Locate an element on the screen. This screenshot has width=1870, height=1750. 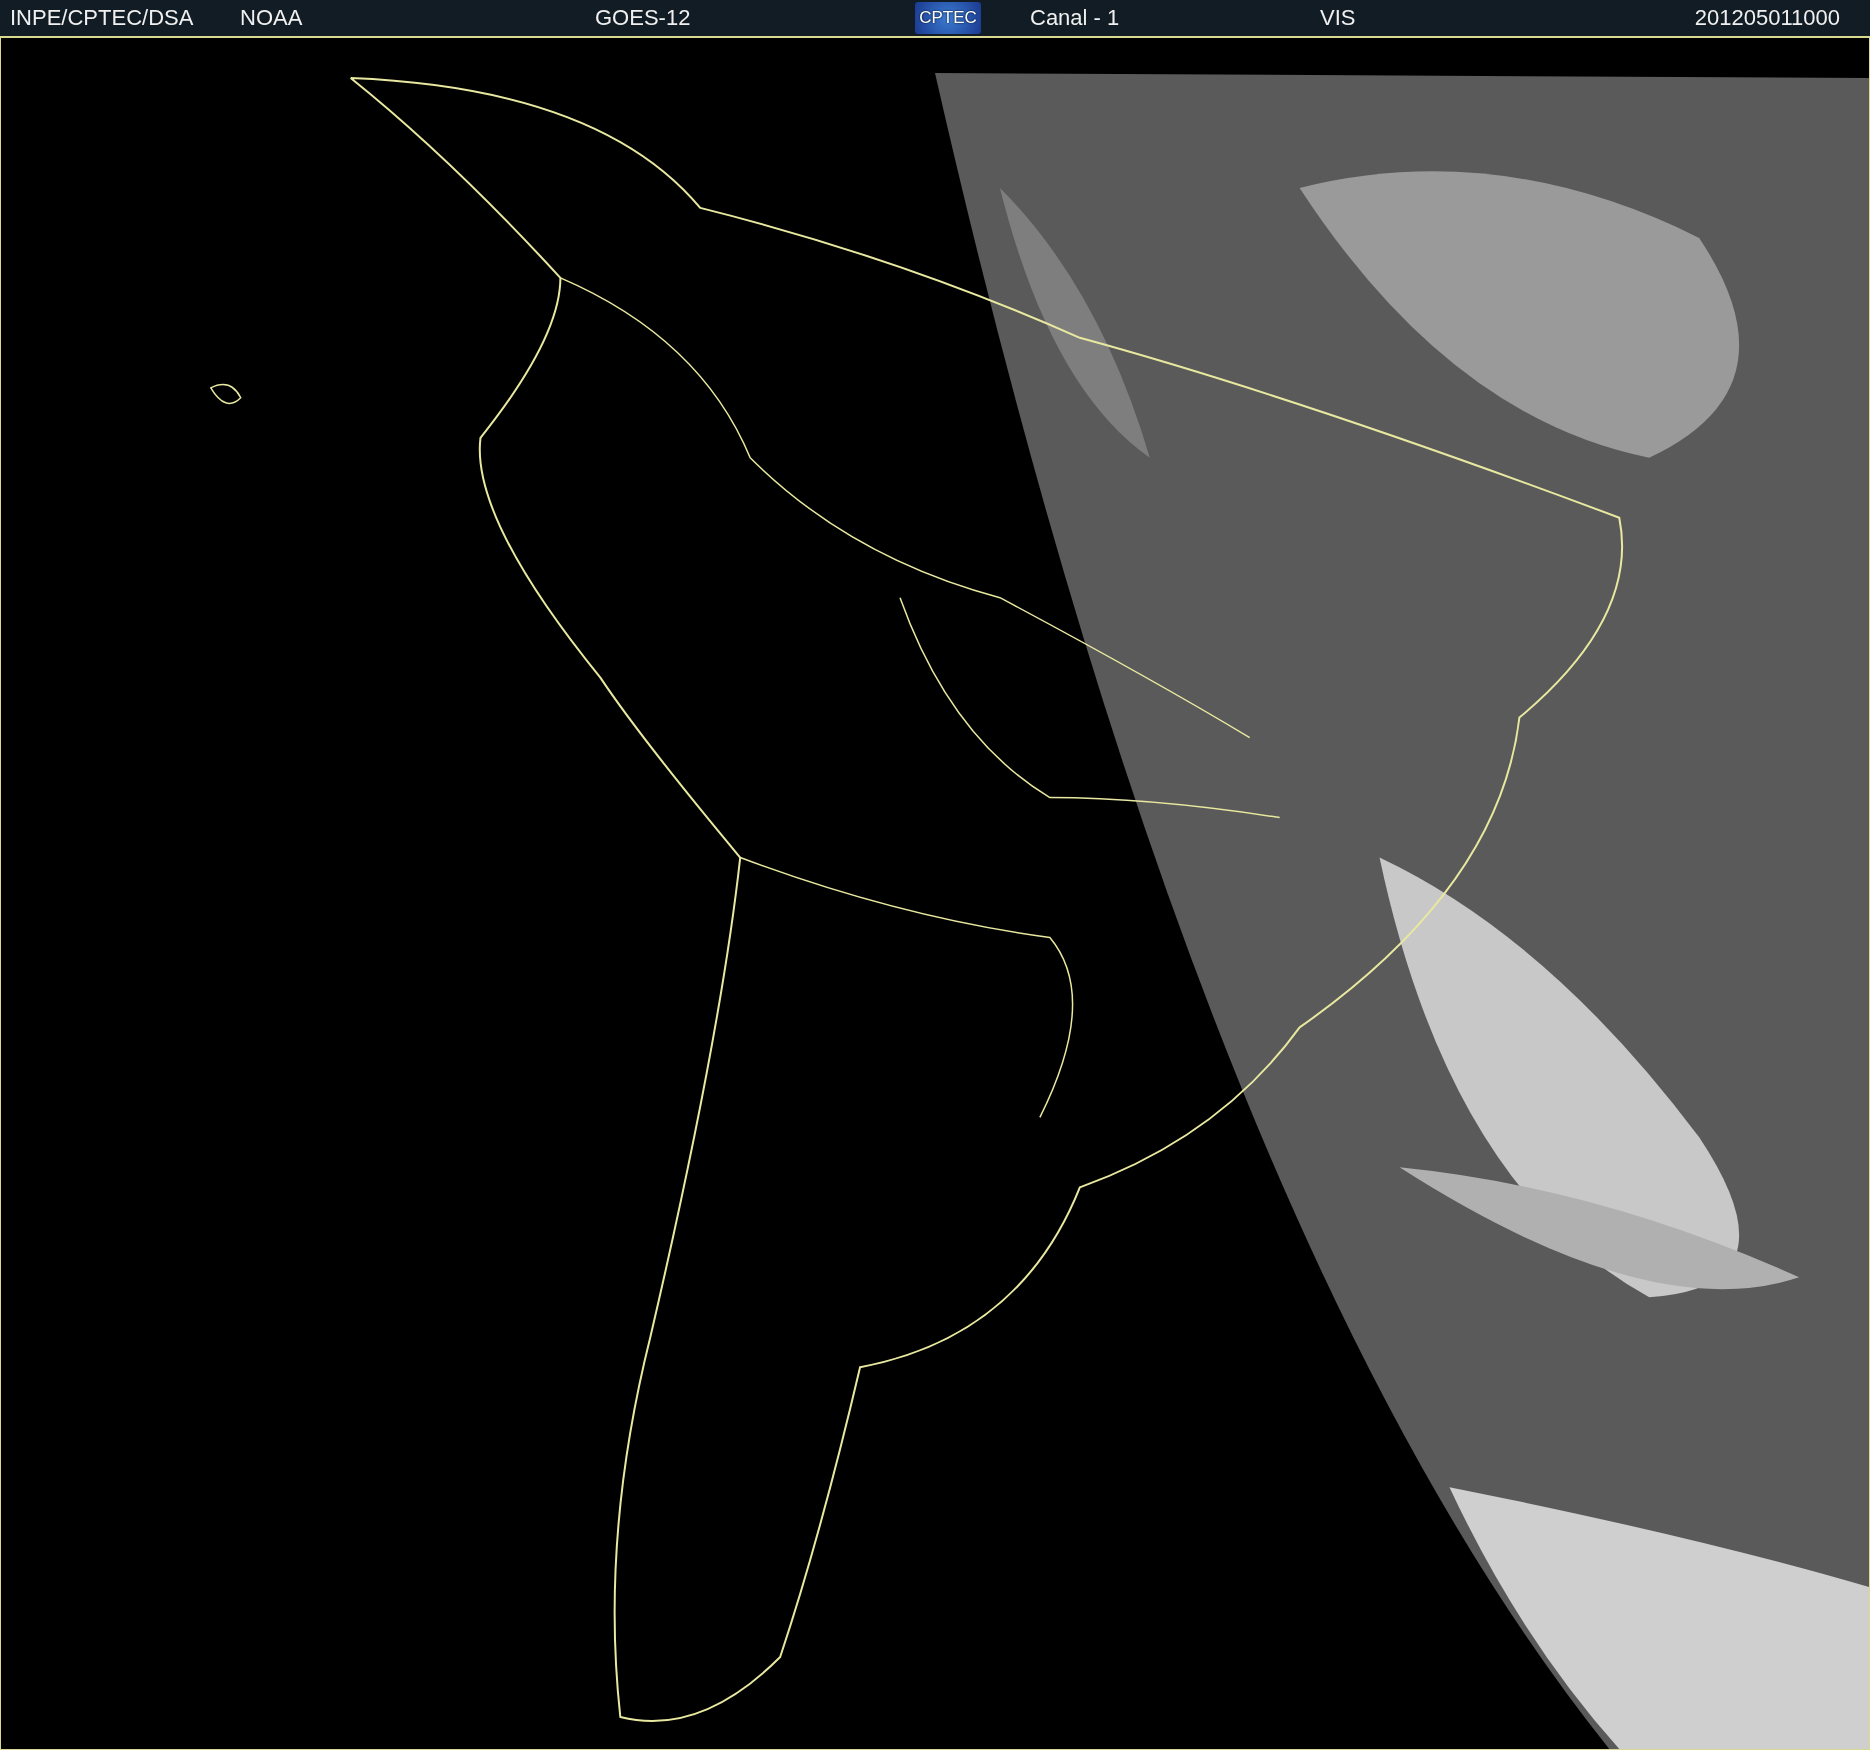
timestamp-label: 201205011000 is located at coordinates (1767, 18).